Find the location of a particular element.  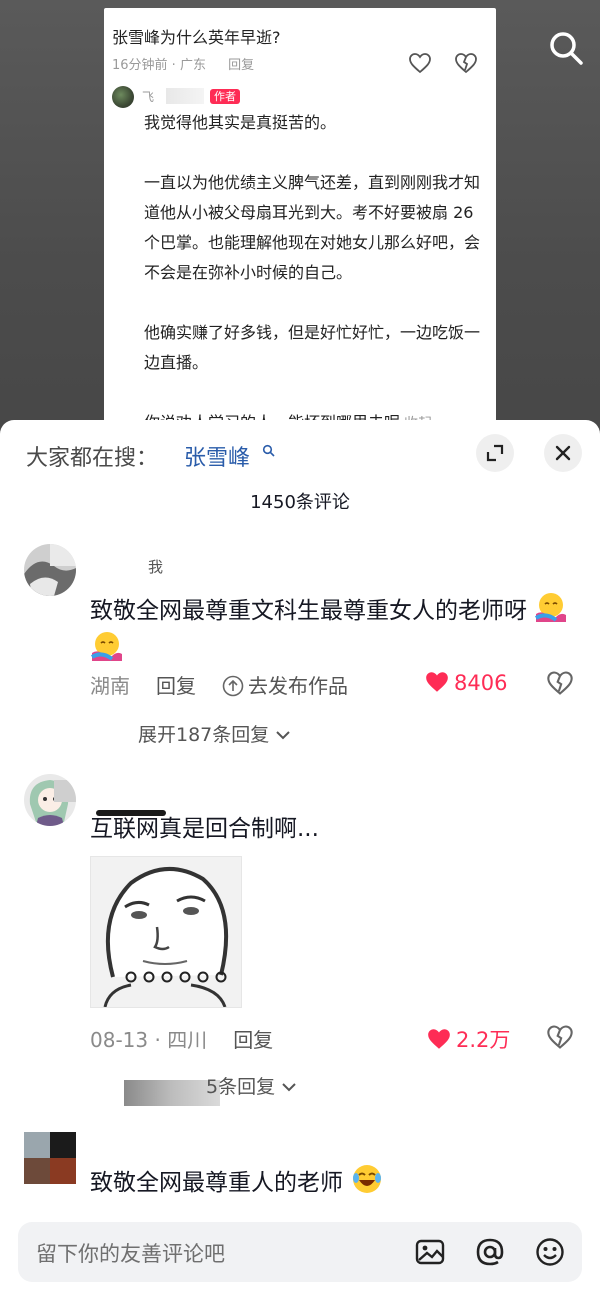

blurred-name-mask is located at coordinates (185, 96).